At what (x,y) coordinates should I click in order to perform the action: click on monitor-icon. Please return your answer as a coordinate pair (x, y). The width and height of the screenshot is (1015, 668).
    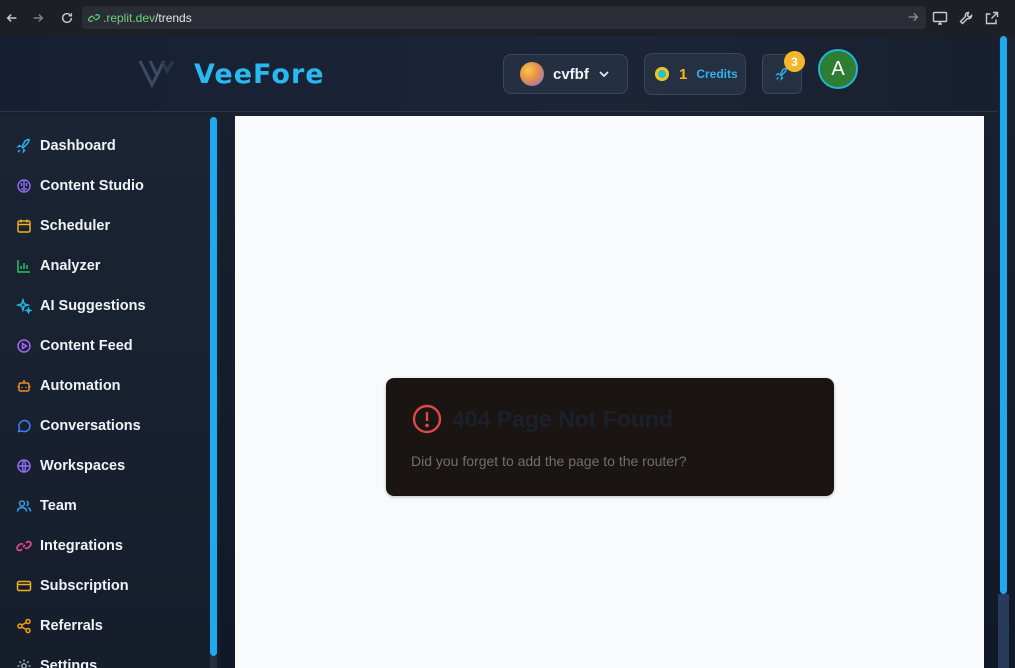
    Looking at the image, I should click on (940, 18).